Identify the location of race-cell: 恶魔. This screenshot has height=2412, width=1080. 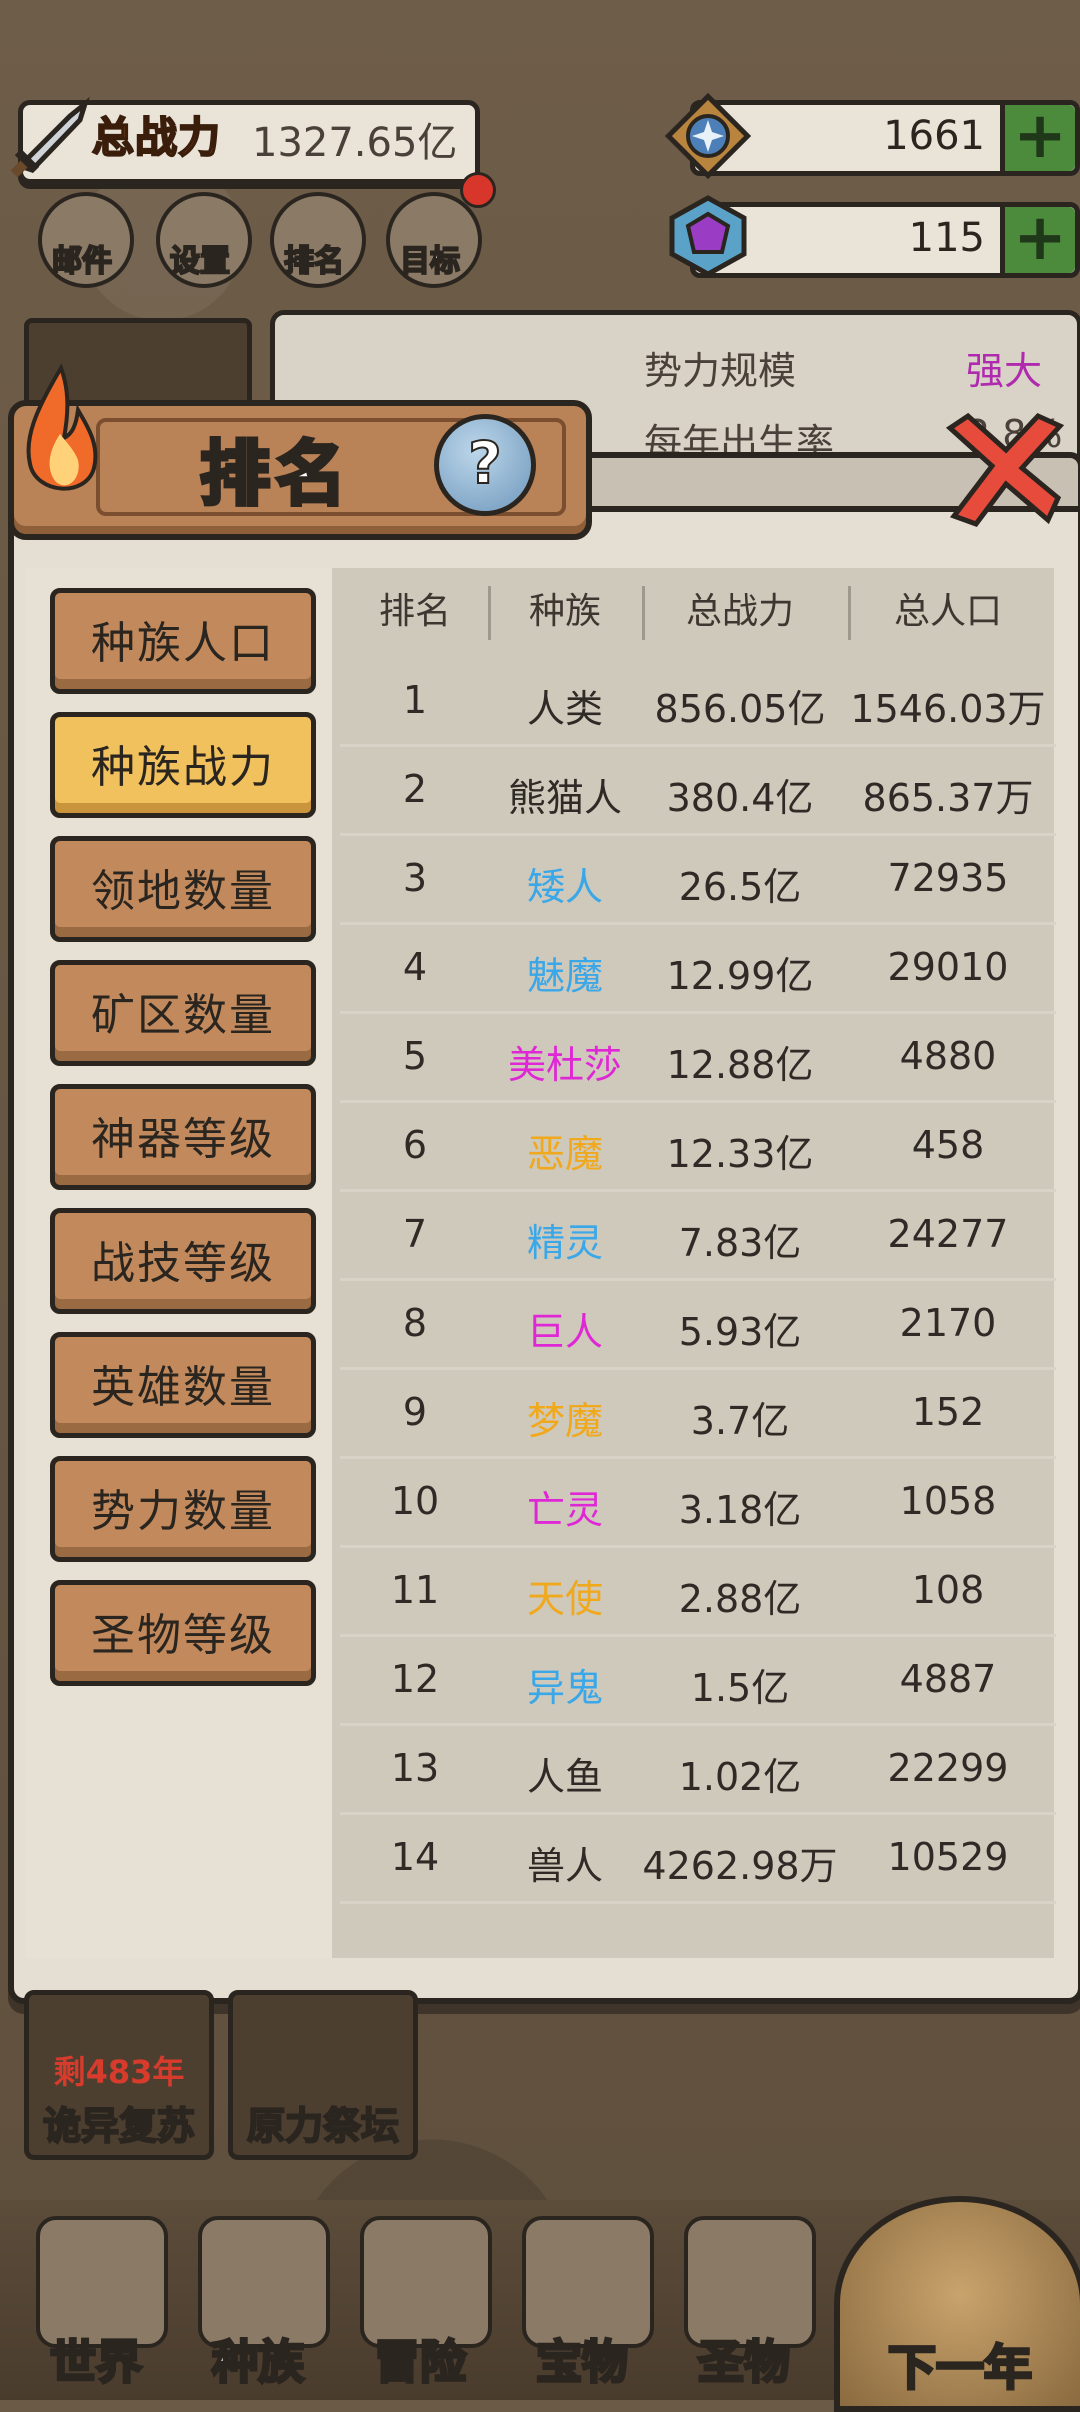
(564, 1154).